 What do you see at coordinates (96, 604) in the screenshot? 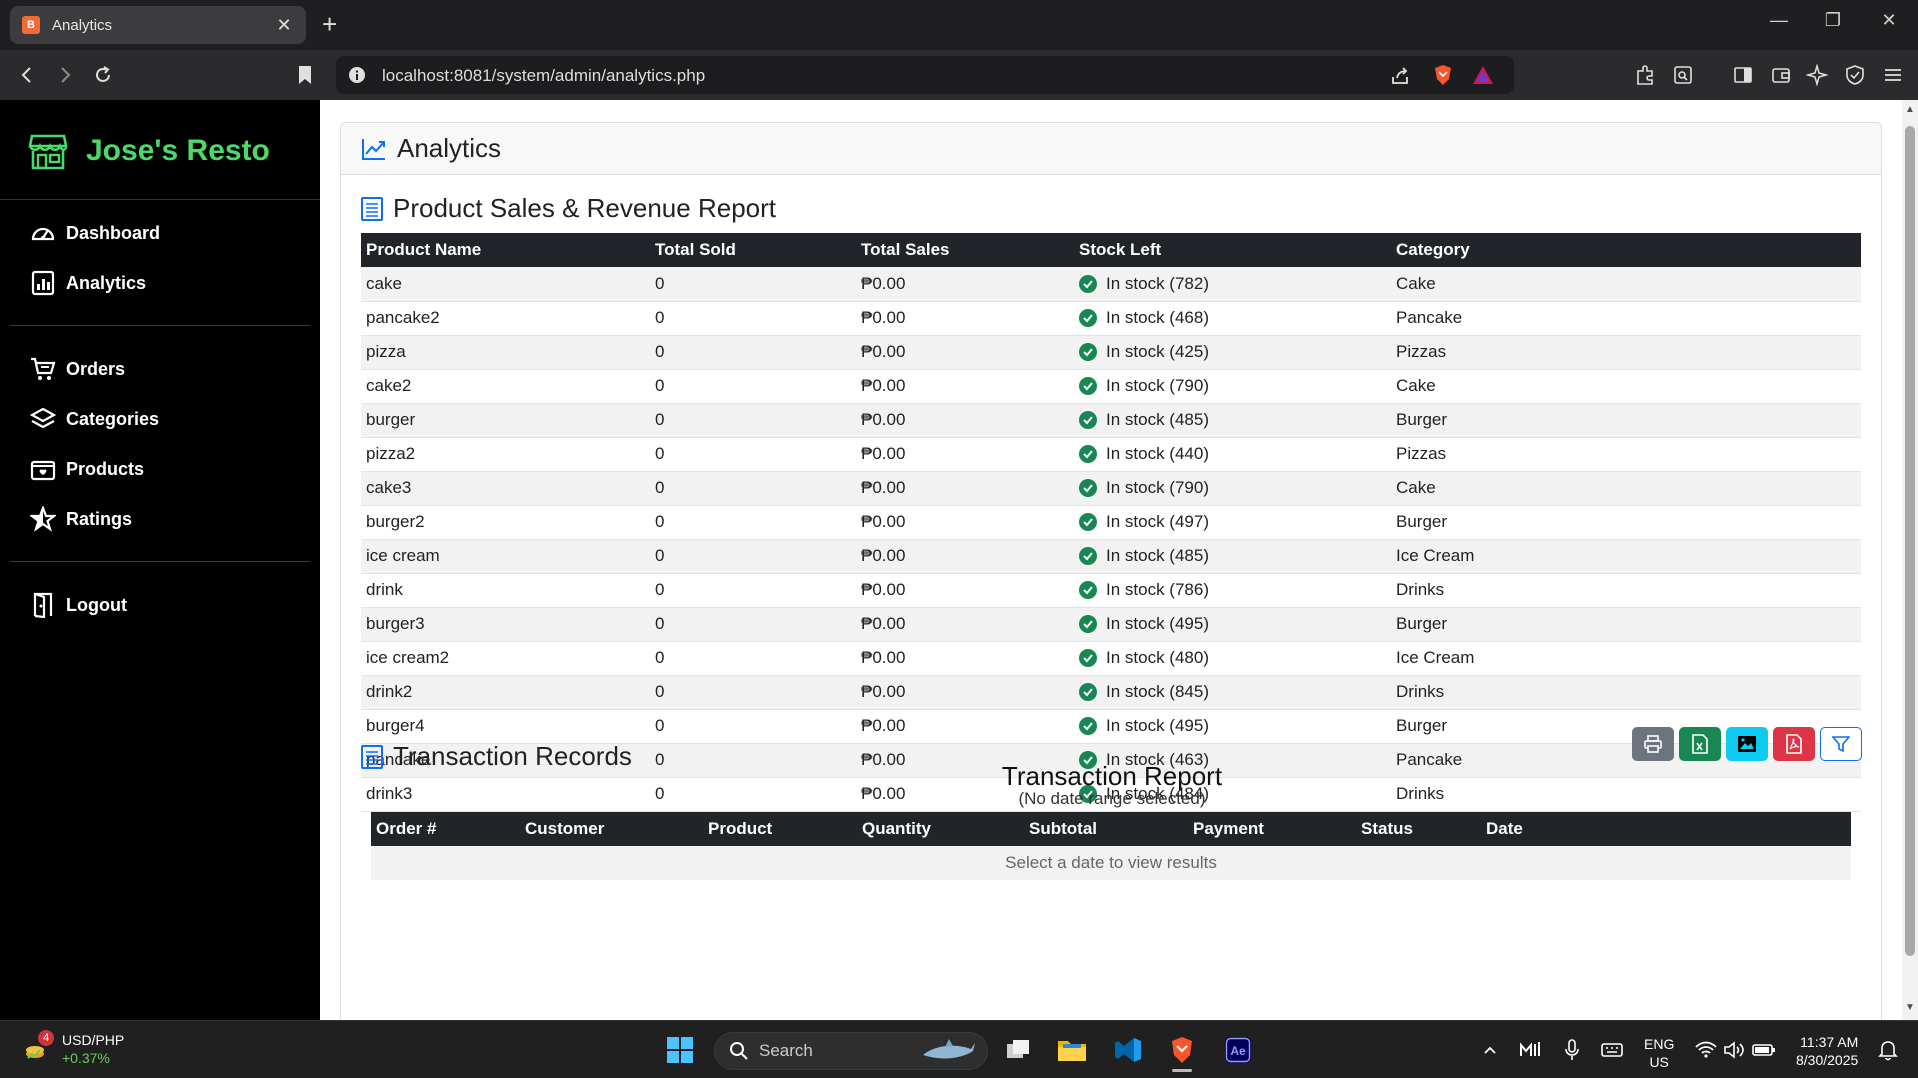
I see `sidebar-item-label: Logout` at bounding box center [96, 604].